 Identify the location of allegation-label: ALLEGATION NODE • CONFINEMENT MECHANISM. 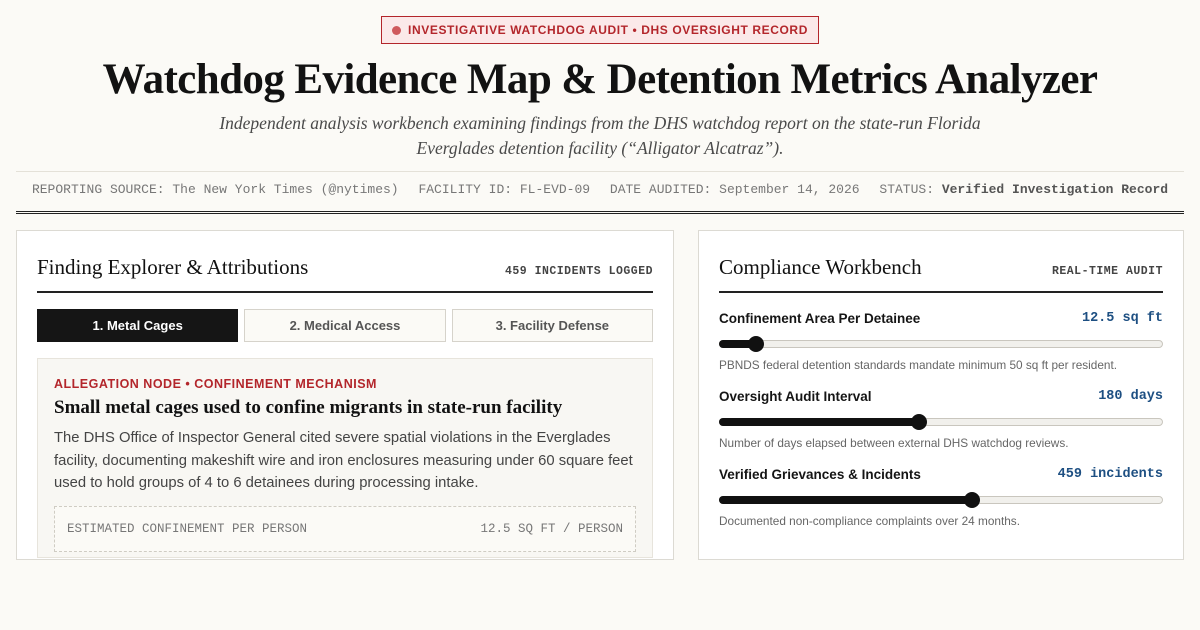
(215, 384).